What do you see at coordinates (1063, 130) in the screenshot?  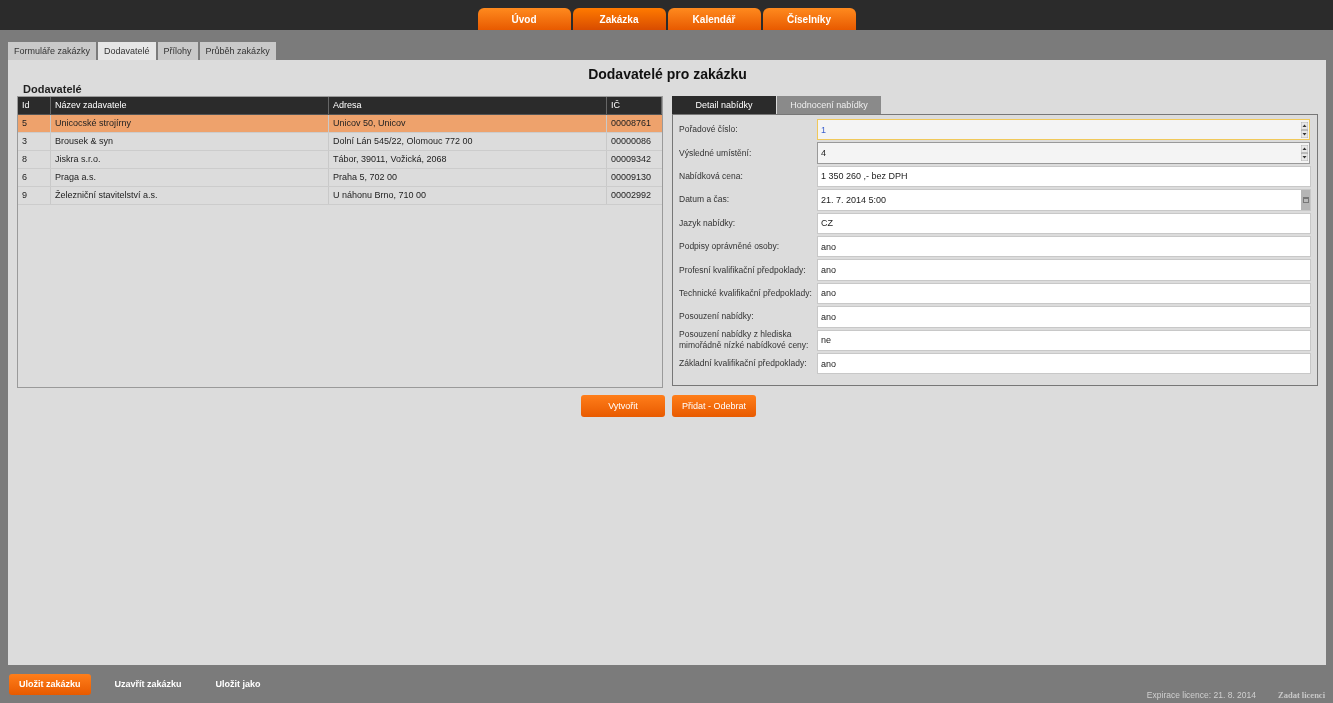 I see `input-field: 1` at bounding box center [1063, 130].